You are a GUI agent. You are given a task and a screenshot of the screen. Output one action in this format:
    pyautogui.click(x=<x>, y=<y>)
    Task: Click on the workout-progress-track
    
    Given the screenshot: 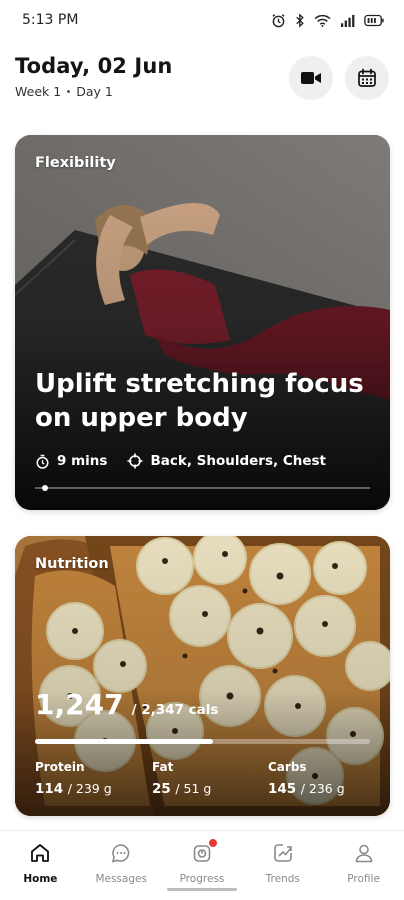 What is the action you would take?
    pyautogui.click(x=202, y=488)
    